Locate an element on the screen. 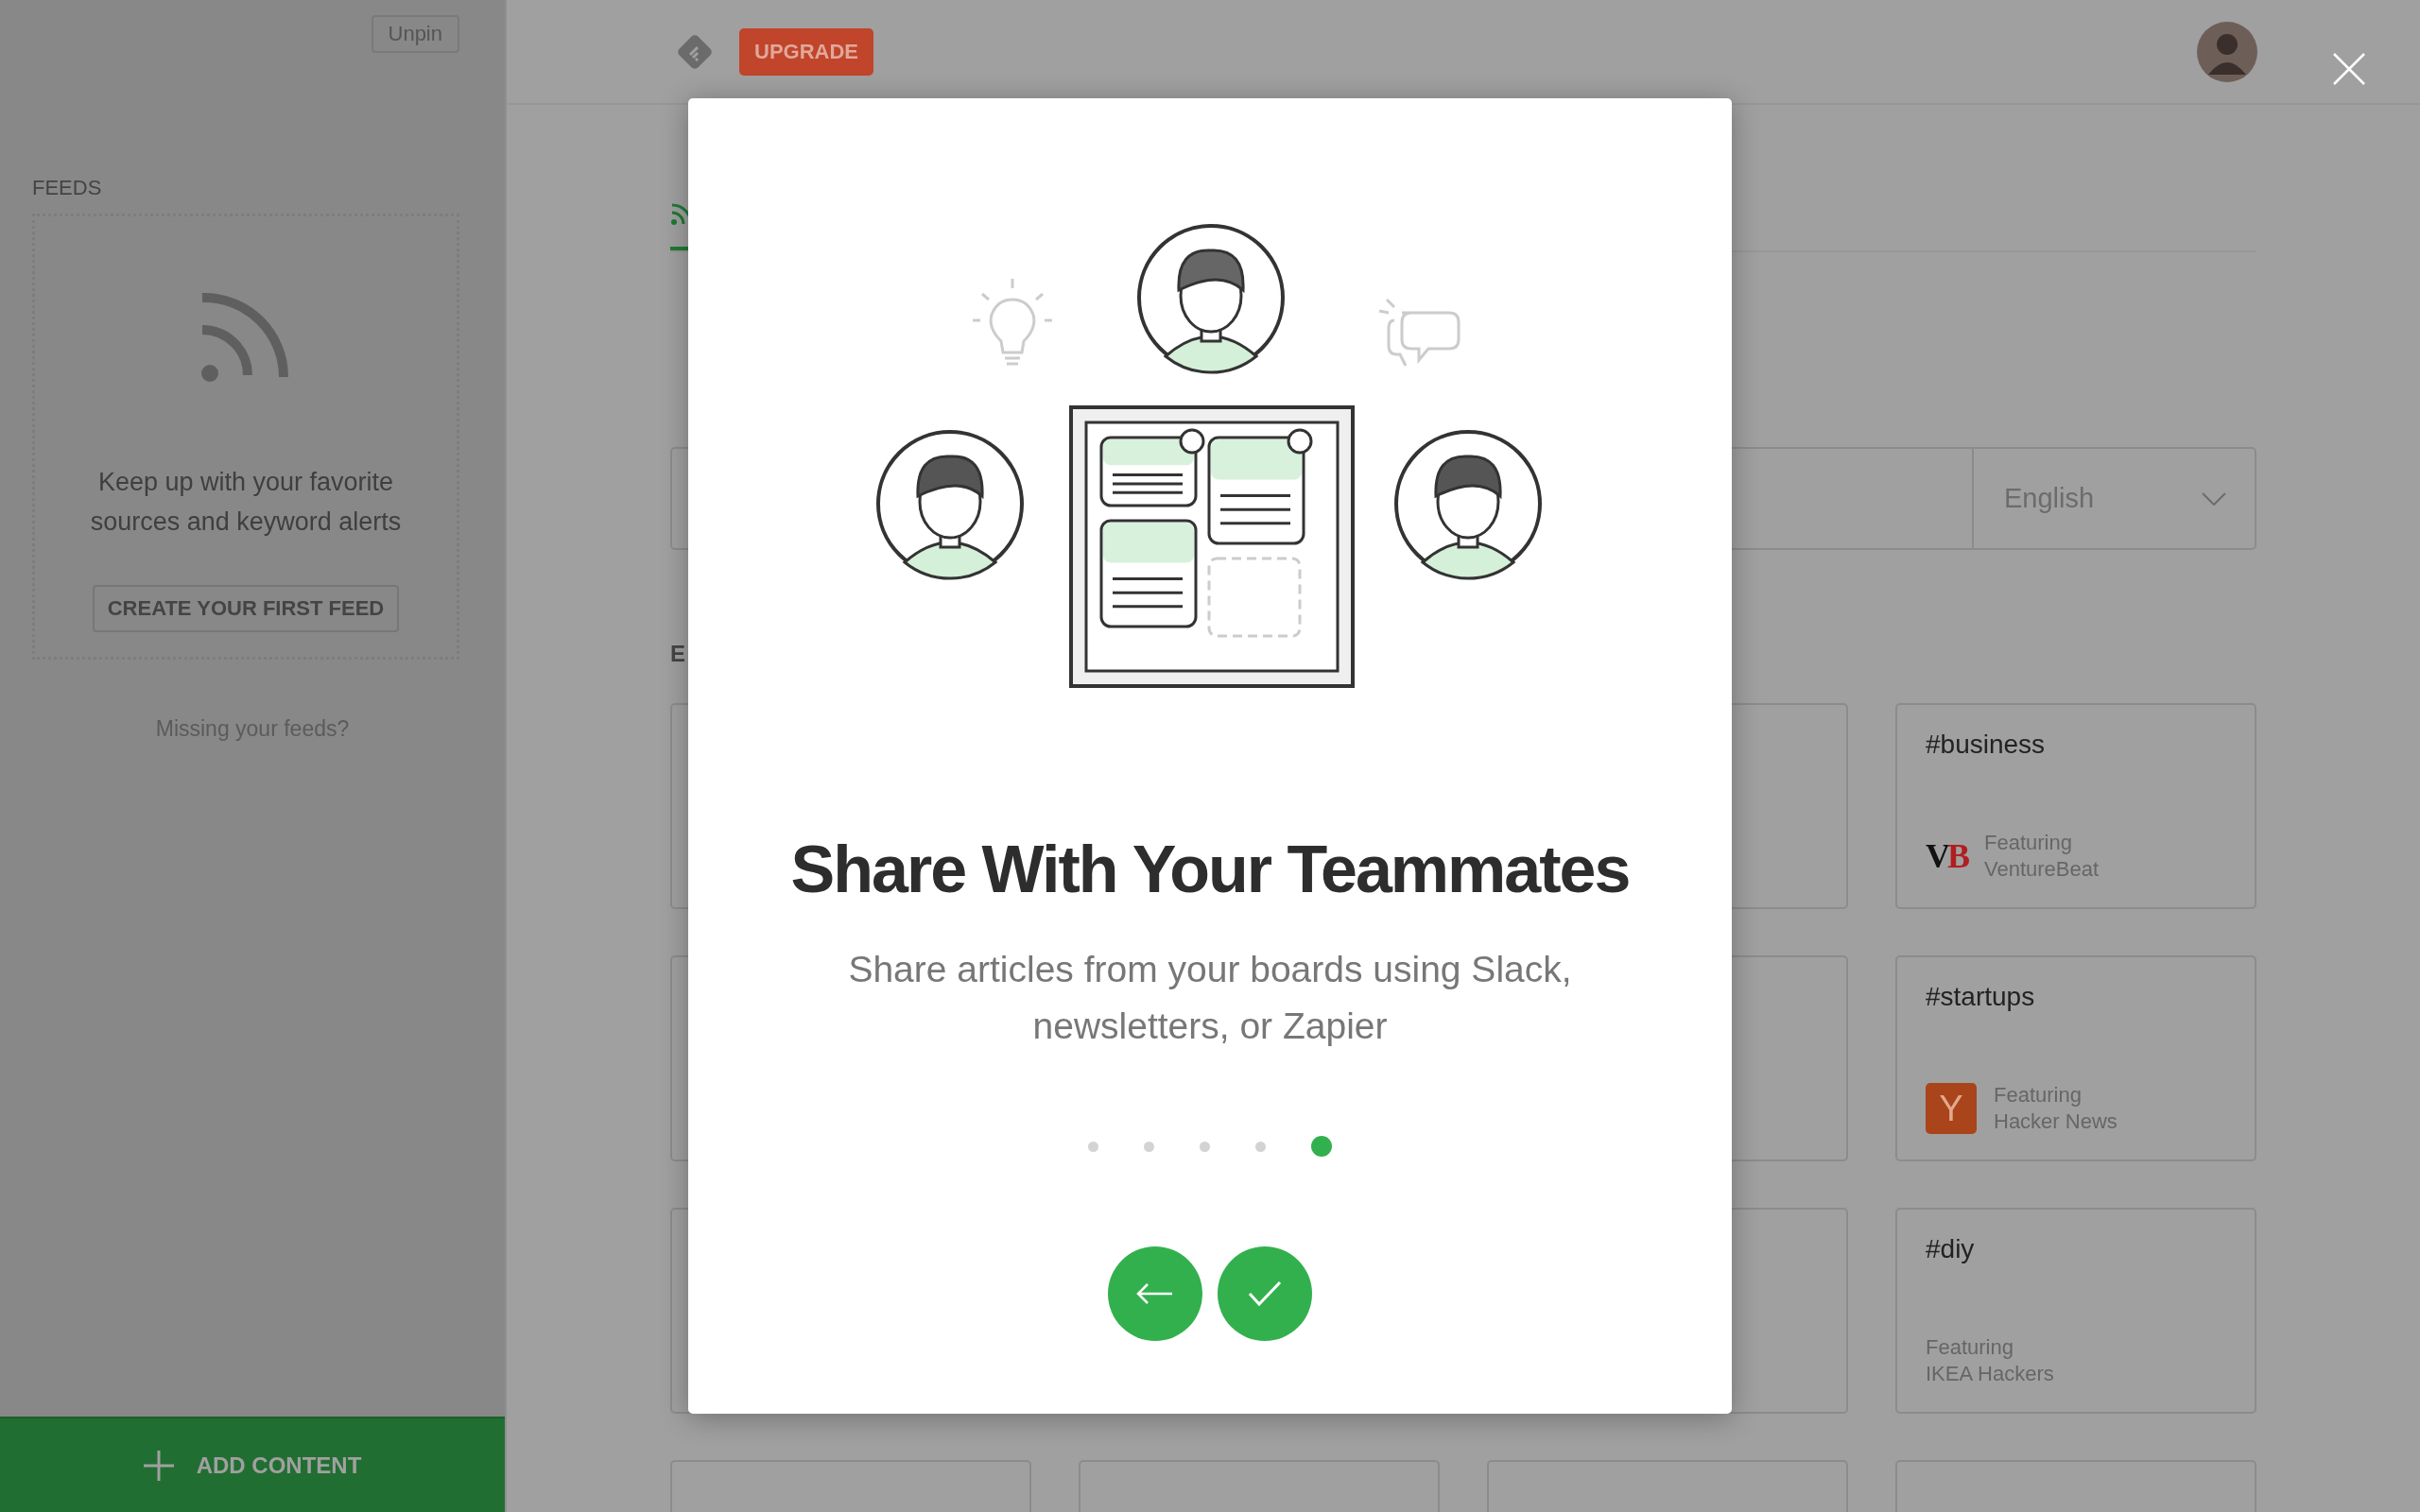  empty-state-message: Keep up with your favorite sources and keyword alerts is located at coordinates (246, 502).